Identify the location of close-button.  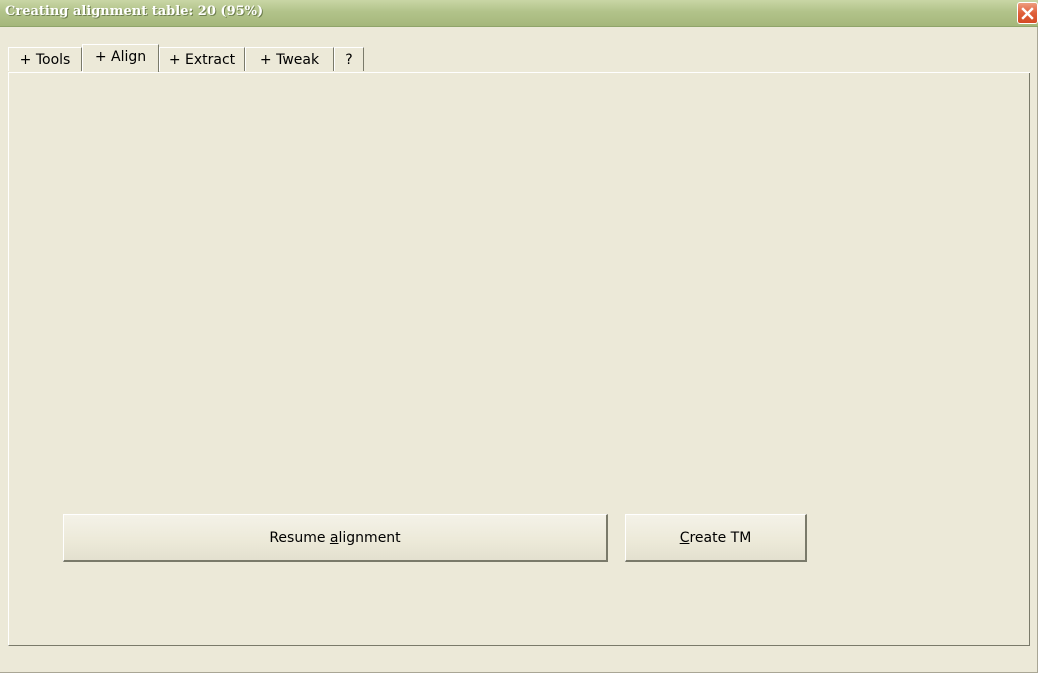
(1027, 13).